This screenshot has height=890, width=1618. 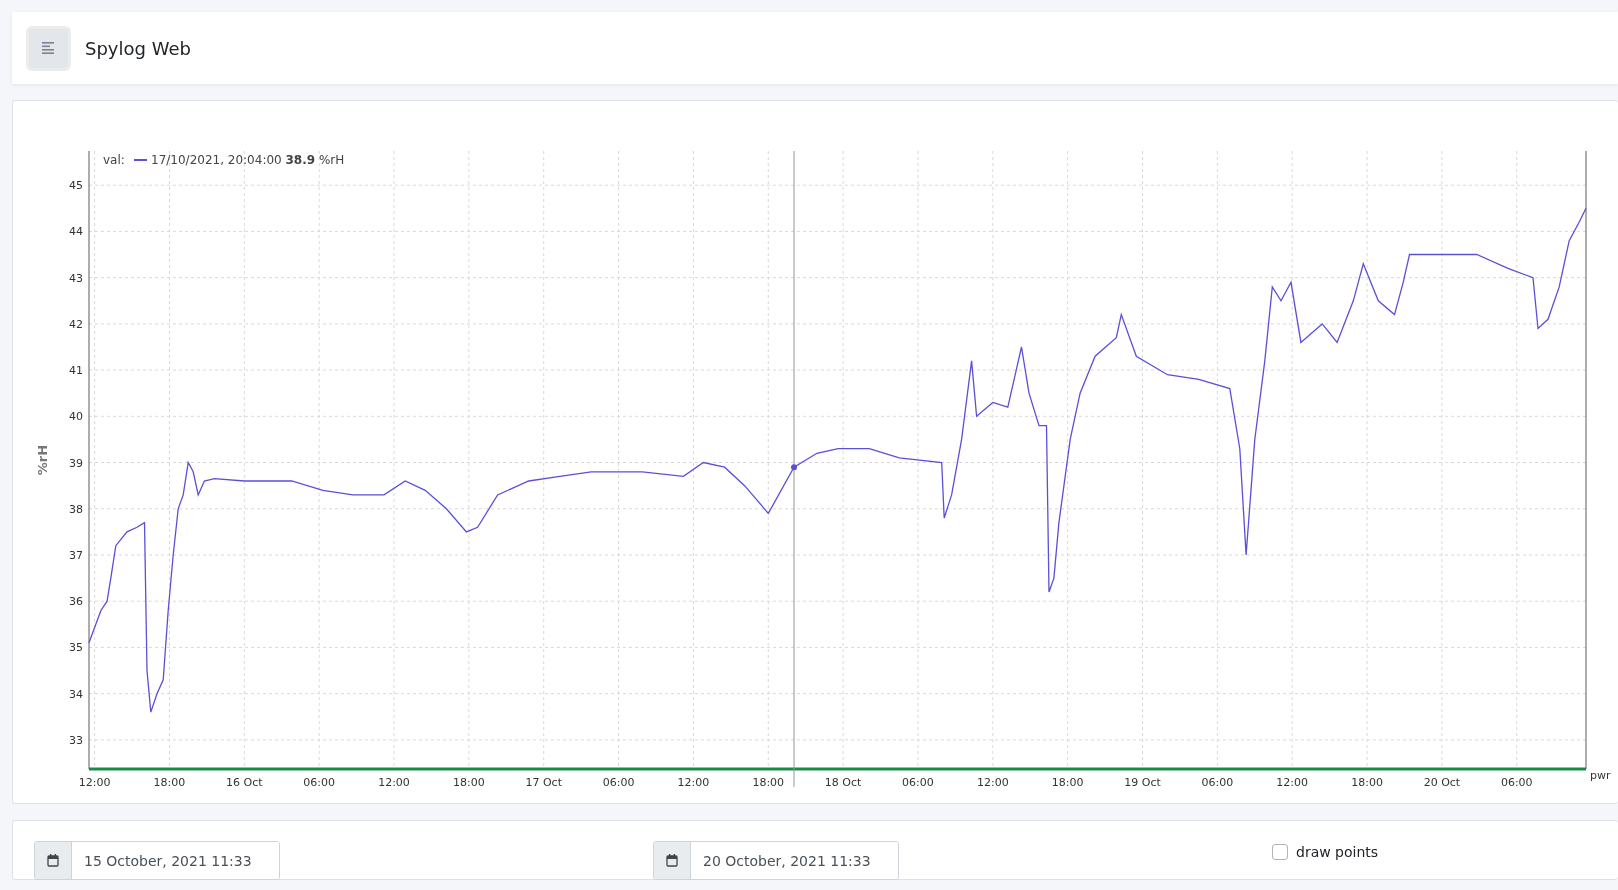 I want to click on menu-icon, so click(x=48, y=48).